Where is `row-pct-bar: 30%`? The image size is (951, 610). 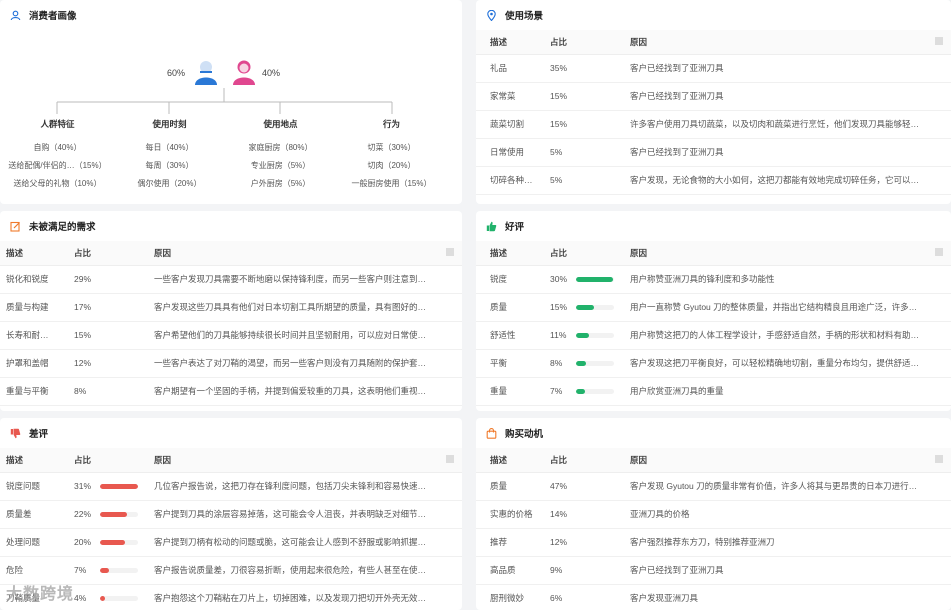 row-pct-bar: 30% is located at coordinates (584, 279).